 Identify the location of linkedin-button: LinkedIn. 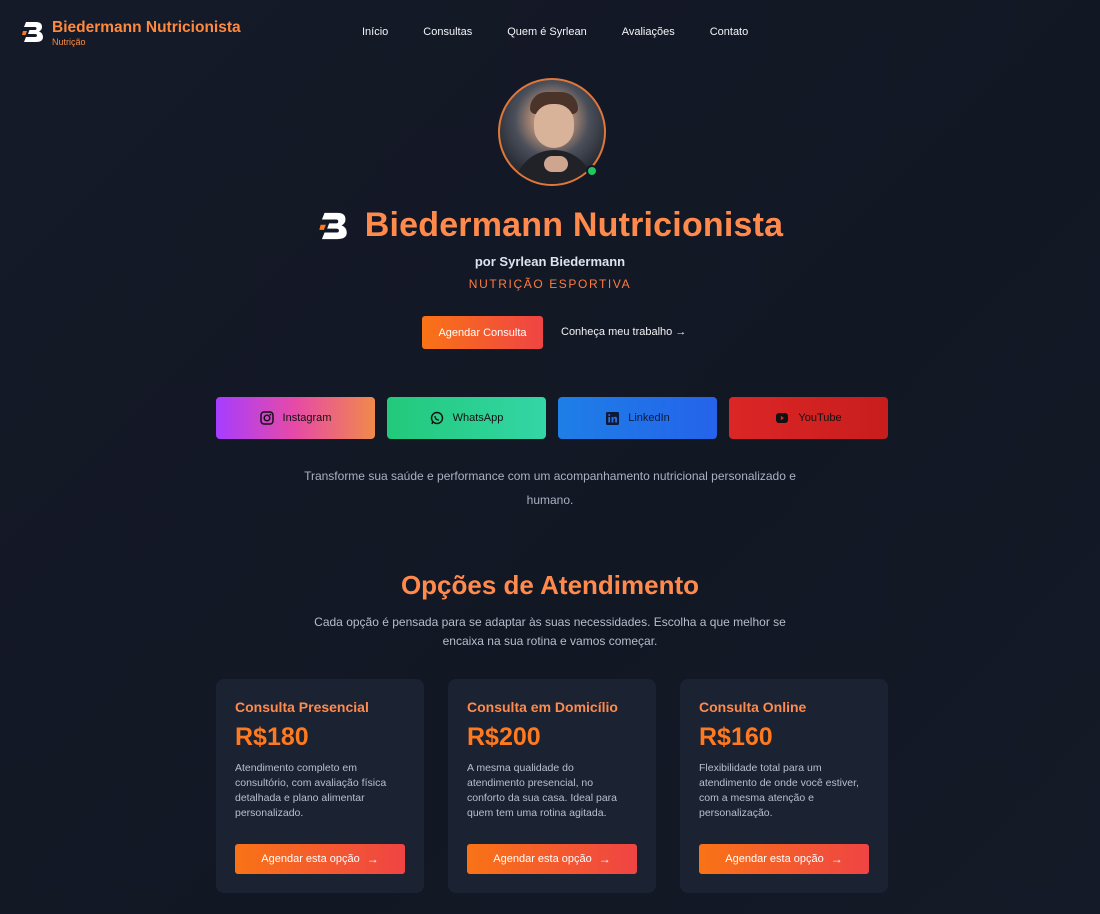
(637, 418).